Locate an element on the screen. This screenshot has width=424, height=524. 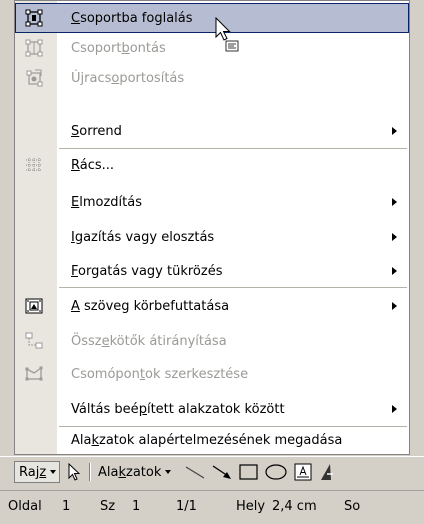
wordart-icon is located at coordinates (327, 472).